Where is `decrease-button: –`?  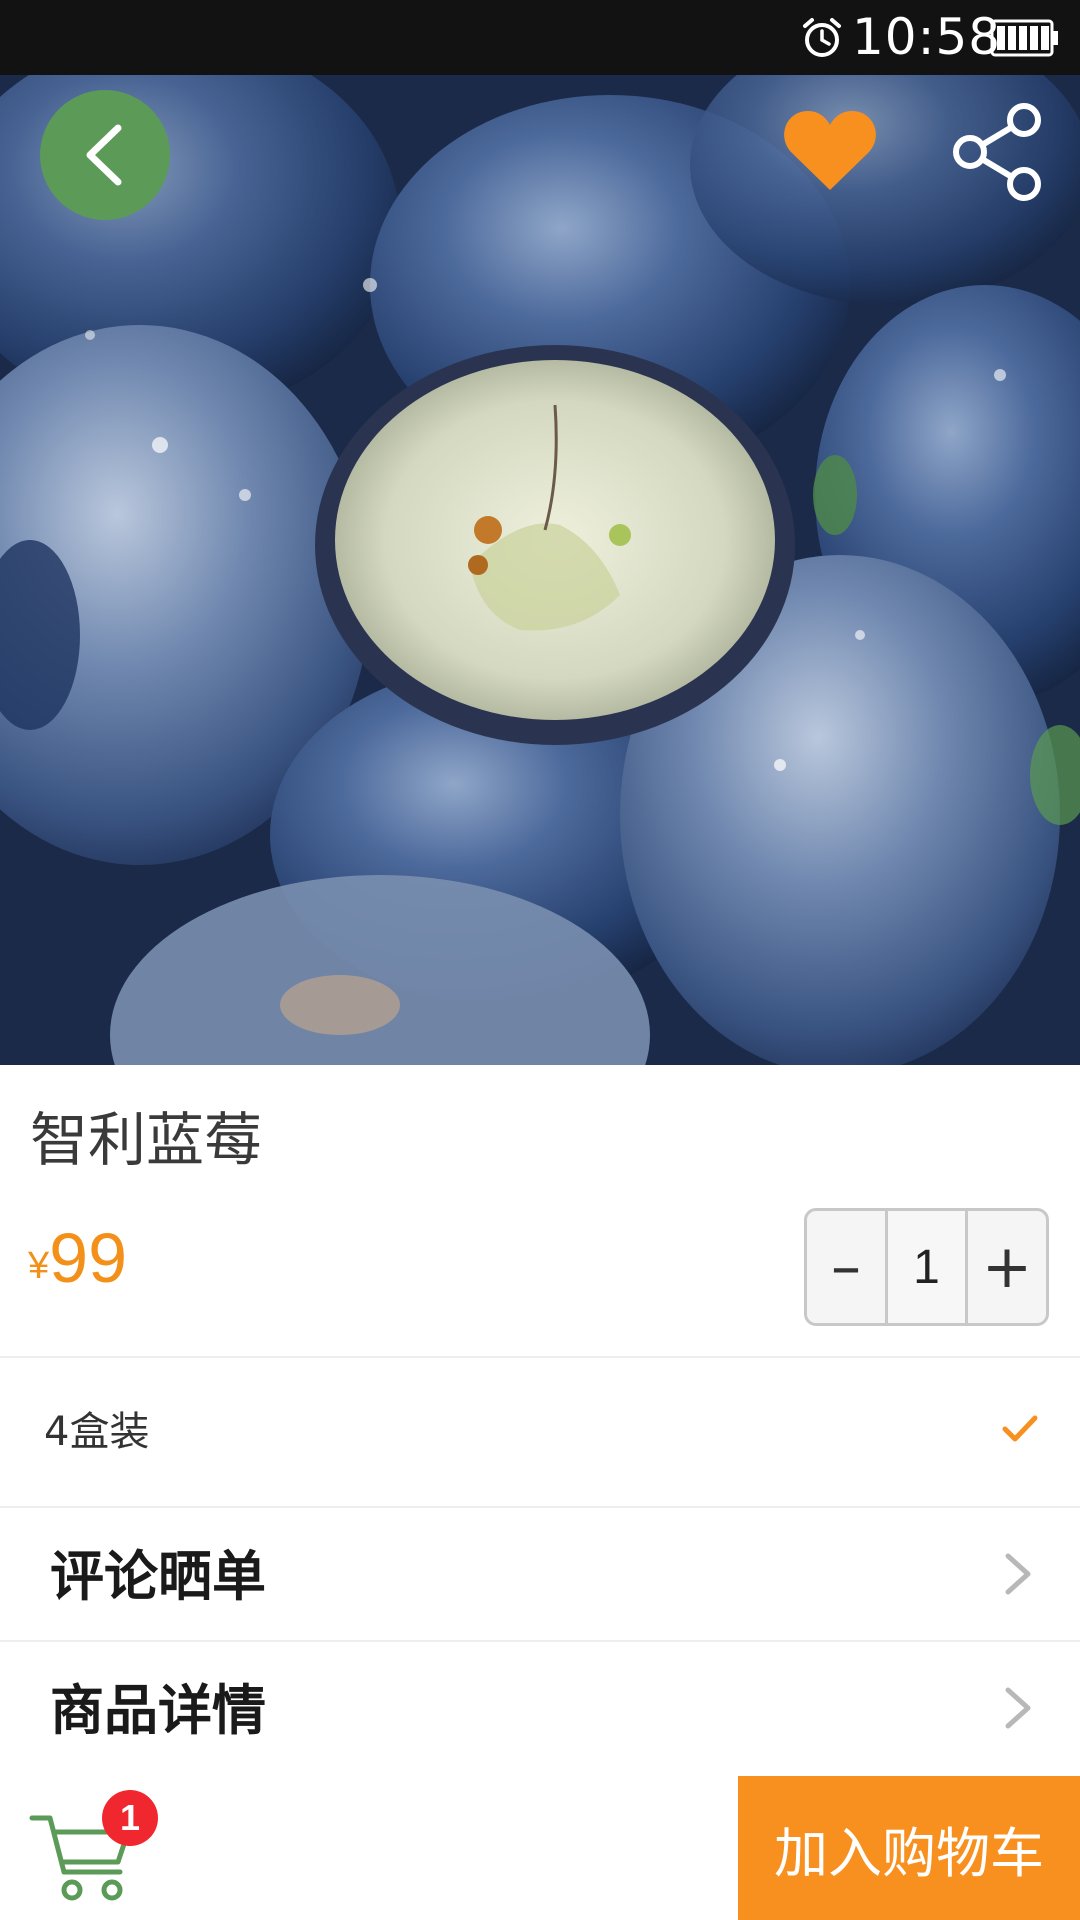
decrease-button: – is located at coordinates (846, 1267).